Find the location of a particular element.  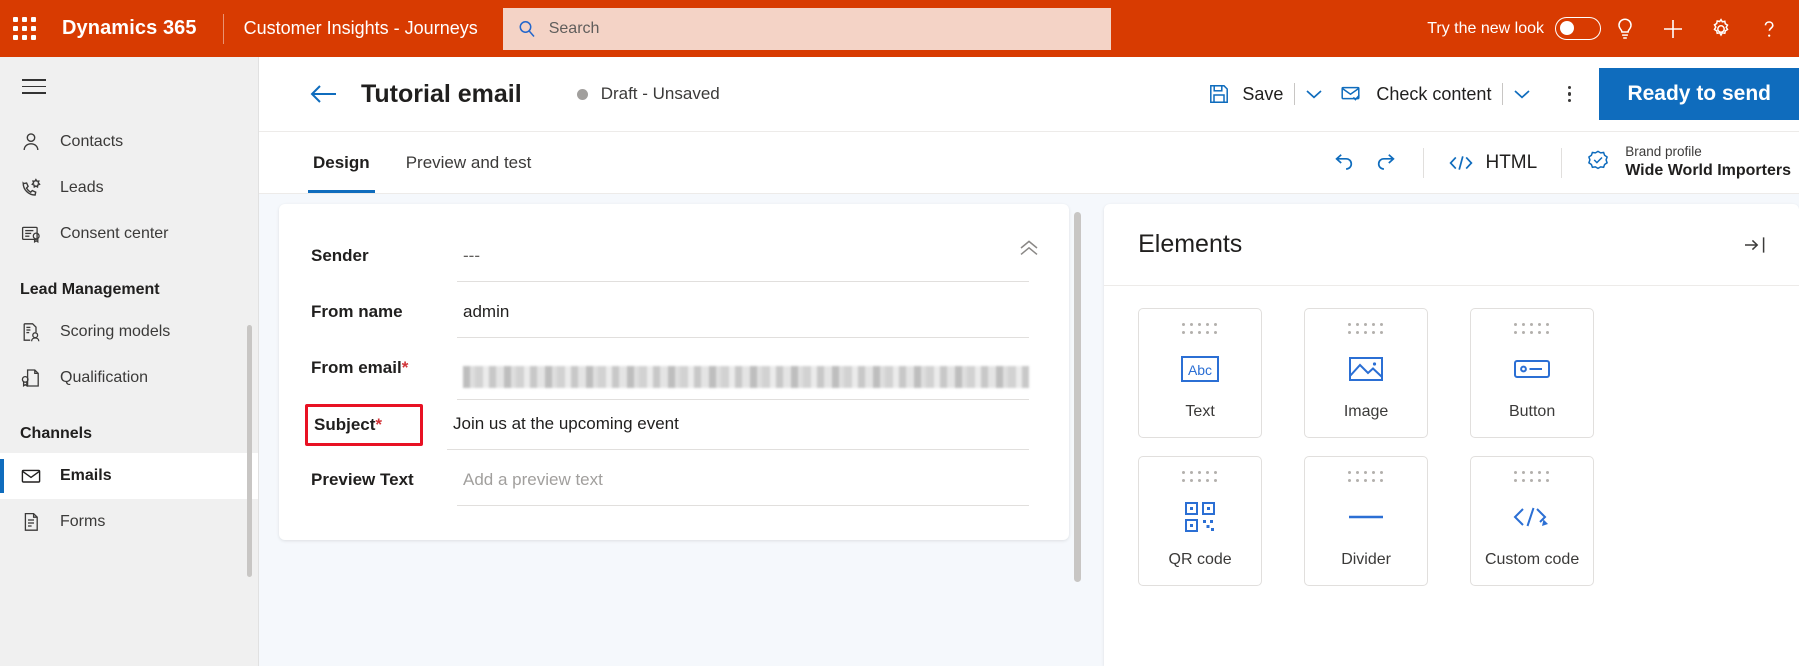

subject-field: Join us at the upcoming event is located at coordinates (738, 426).